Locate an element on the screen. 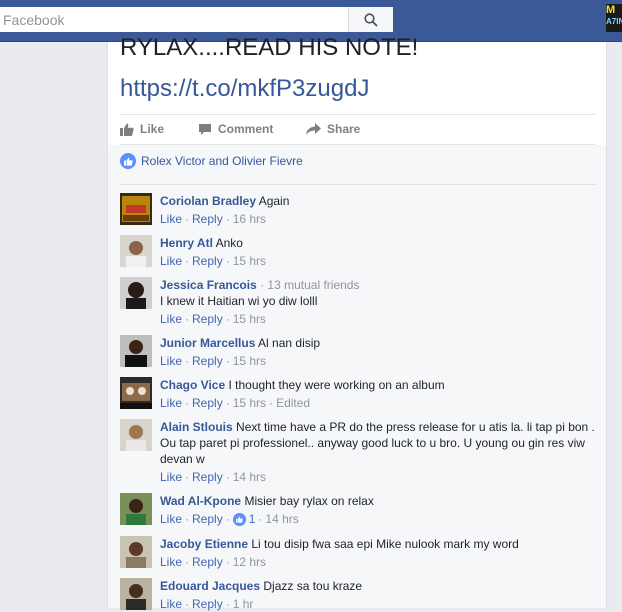  commenter-name: Alain Stlouis is located at coordinates (196, 427).